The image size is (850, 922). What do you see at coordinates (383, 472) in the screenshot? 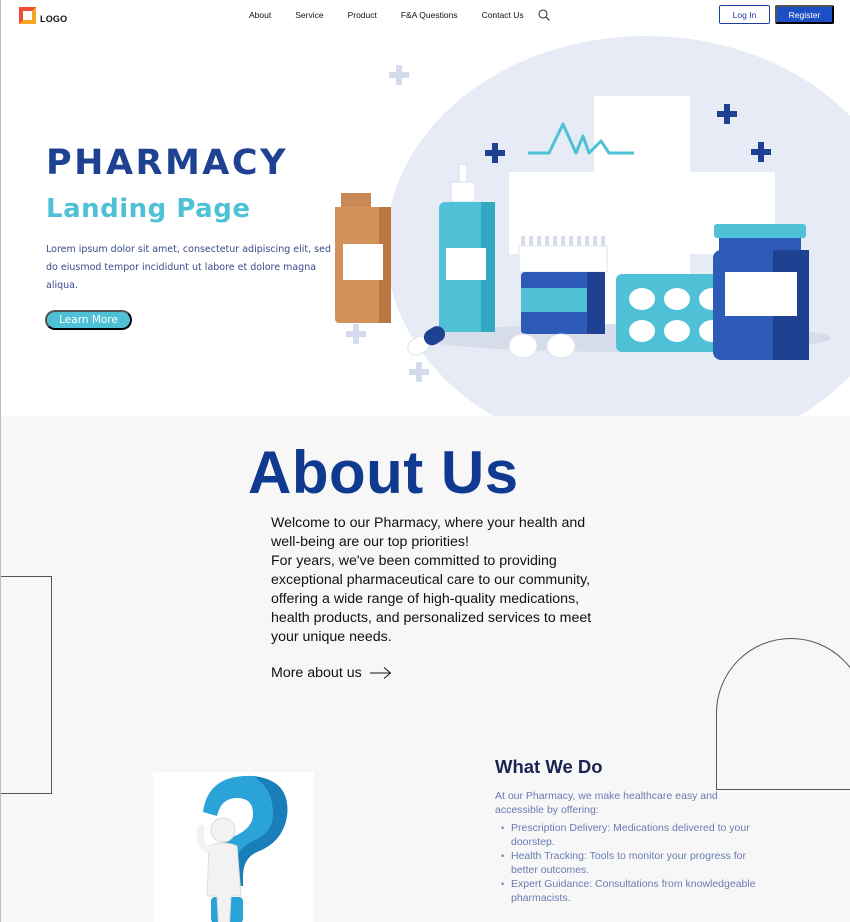
I see `about-title: About Us` at bounding box center [383, 472].